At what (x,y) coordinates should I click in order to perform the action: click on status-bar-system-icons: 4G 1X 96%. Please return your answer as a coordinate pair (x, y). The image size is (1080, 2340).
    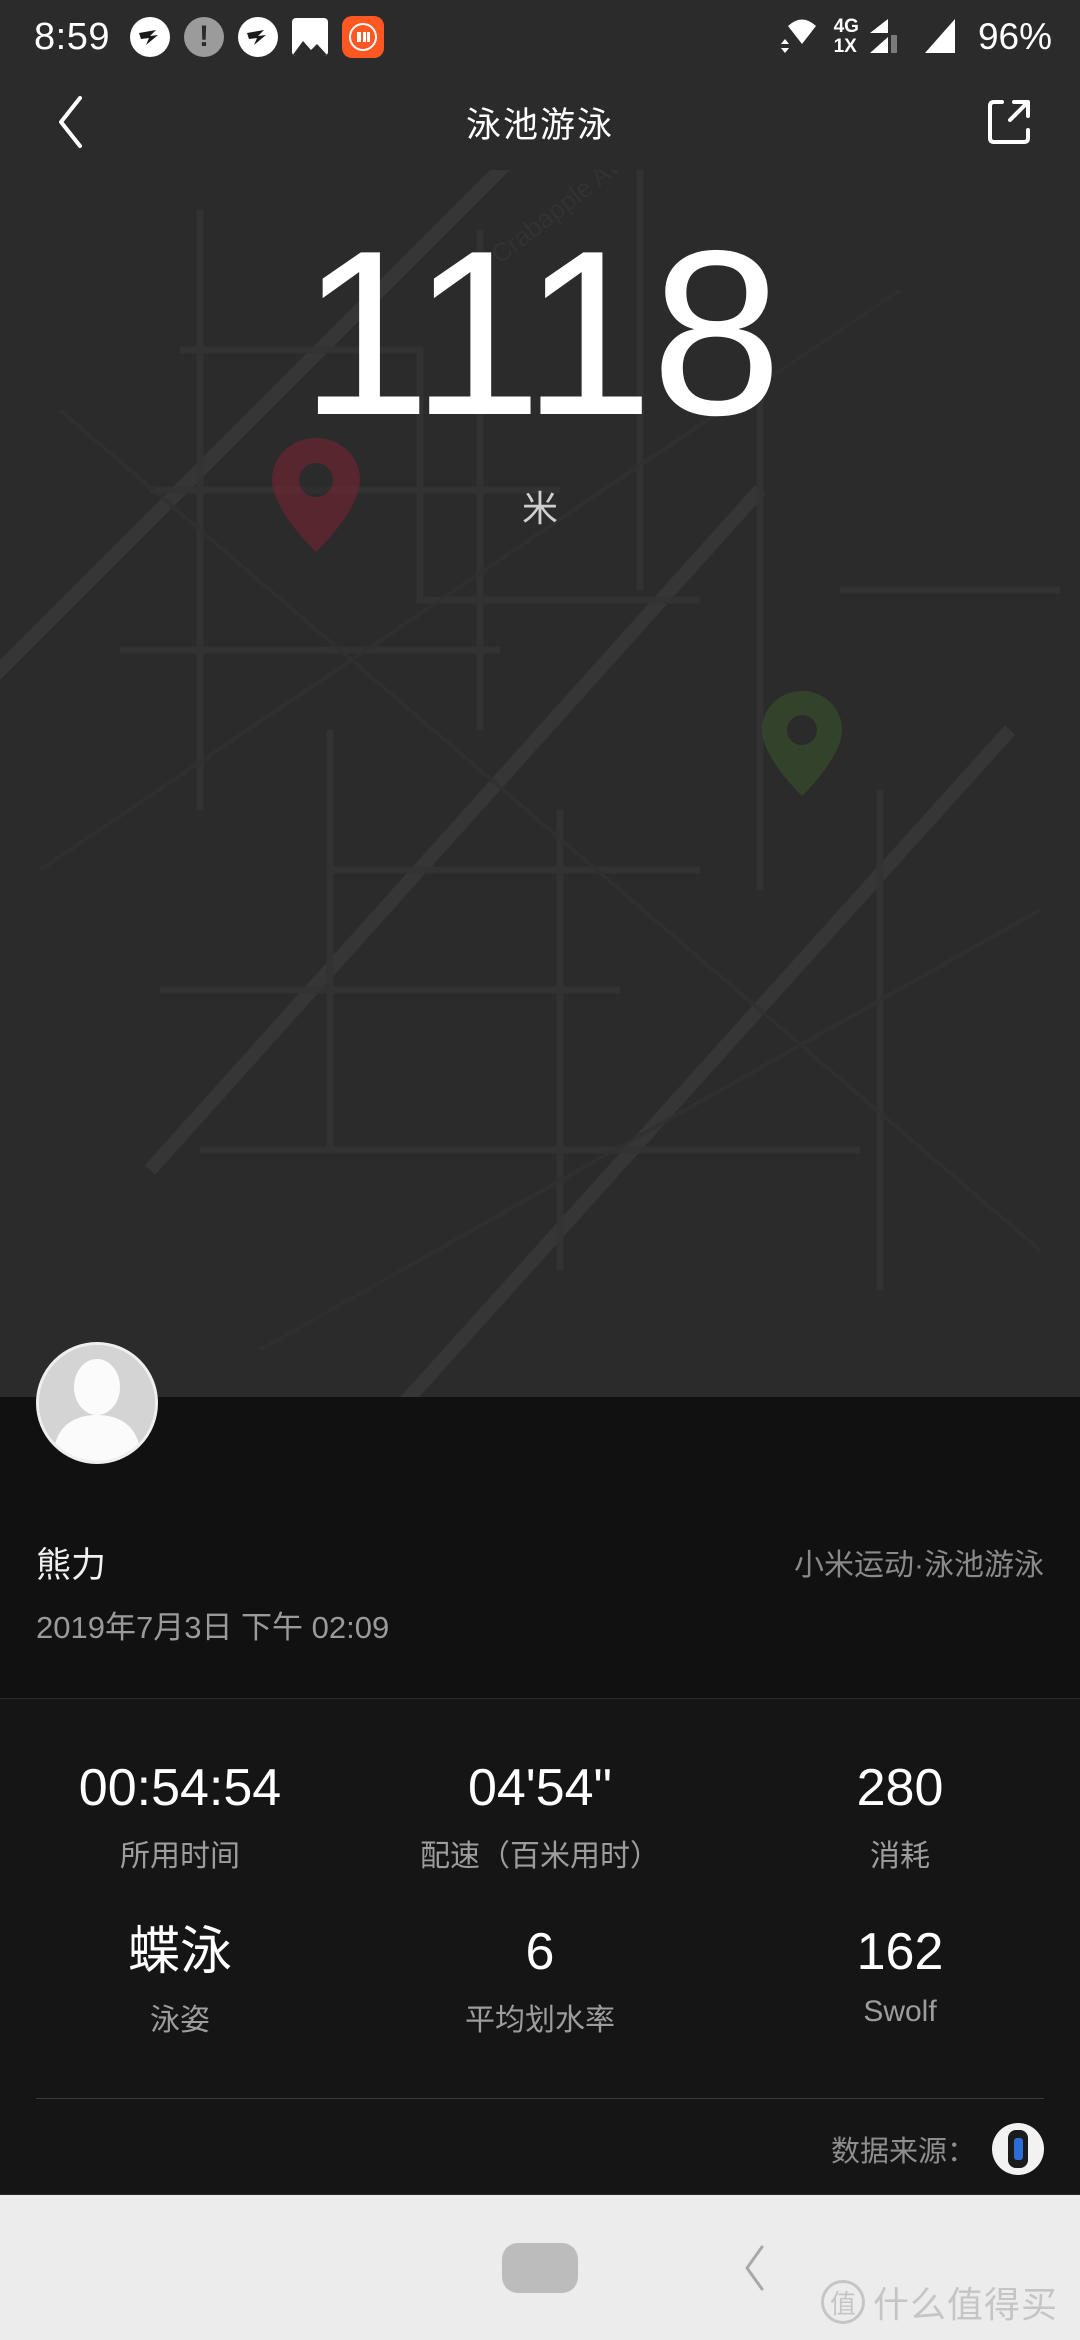
    Looking at the image, I should click on (915, 37).